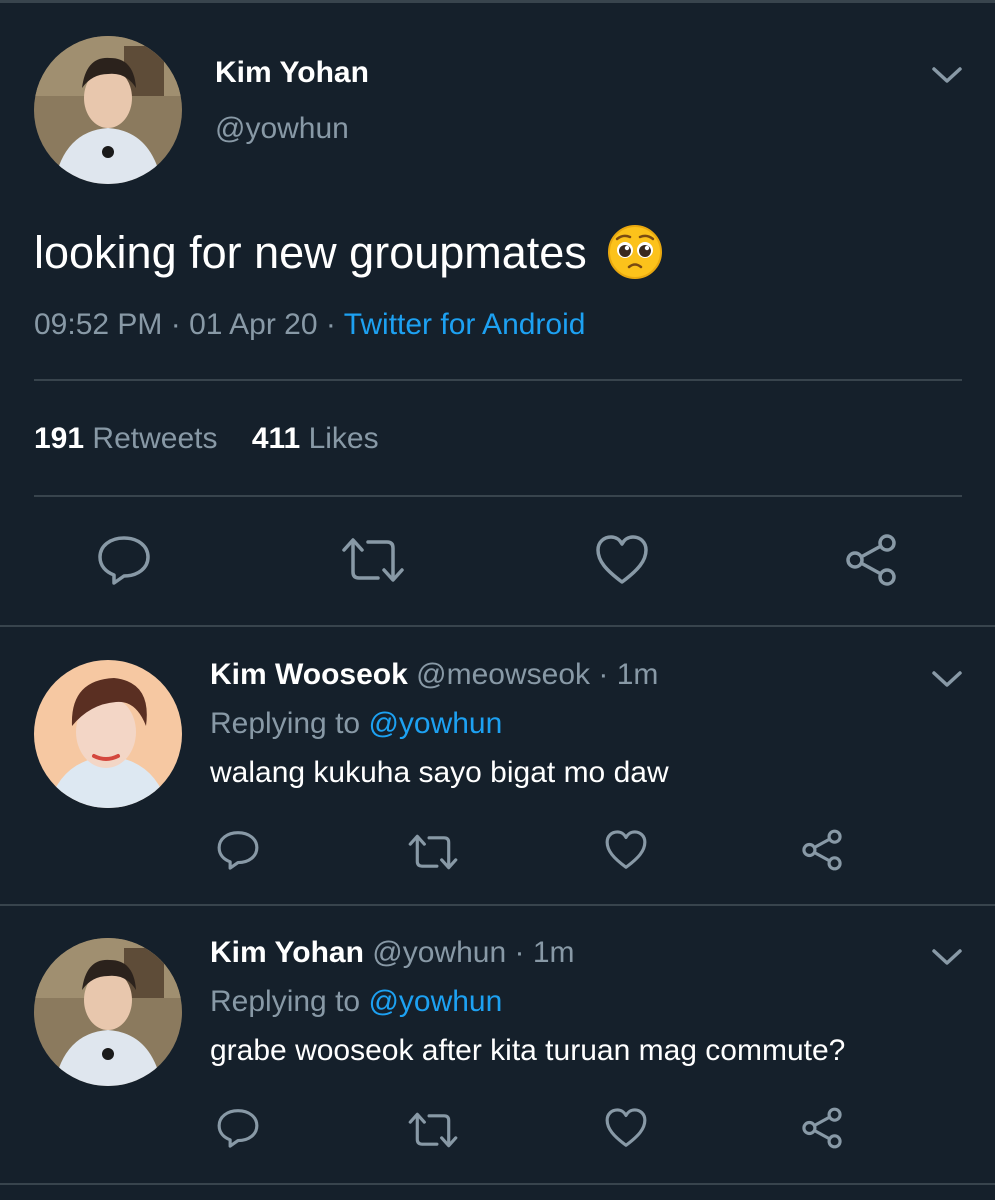 This screenshot has height=1200, width=995. I want to click on handle: @yowhun, so click(282, 129).